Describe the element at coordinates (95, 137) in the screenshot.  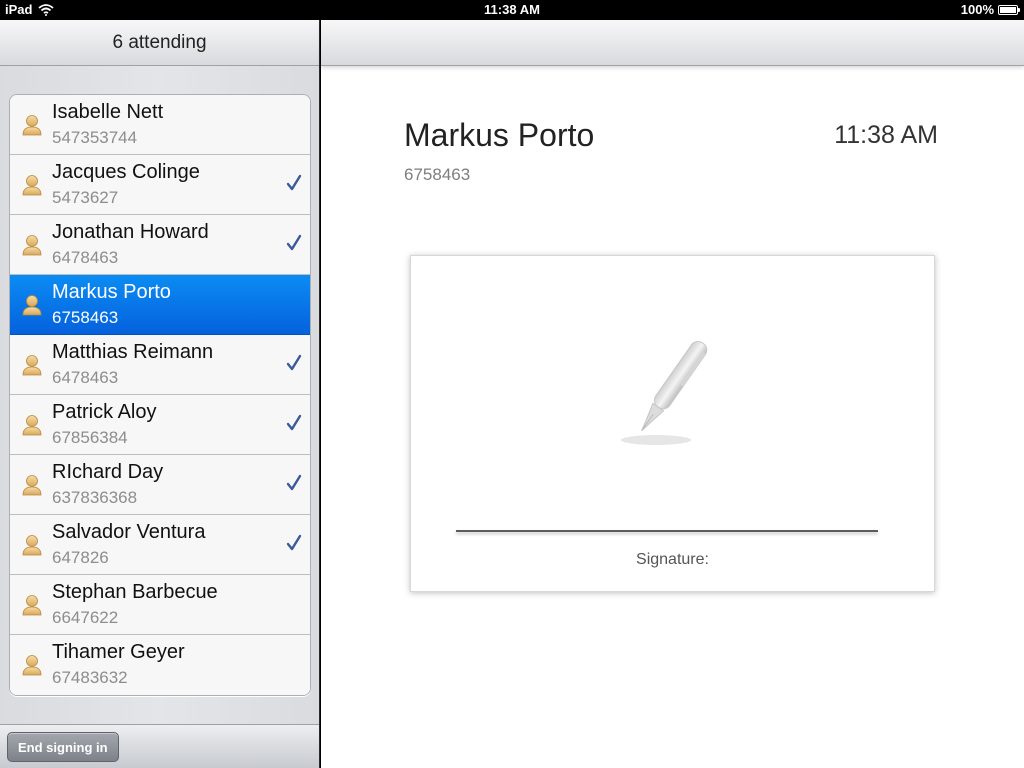
I see `attendee-row-number: 547353744` at that location.